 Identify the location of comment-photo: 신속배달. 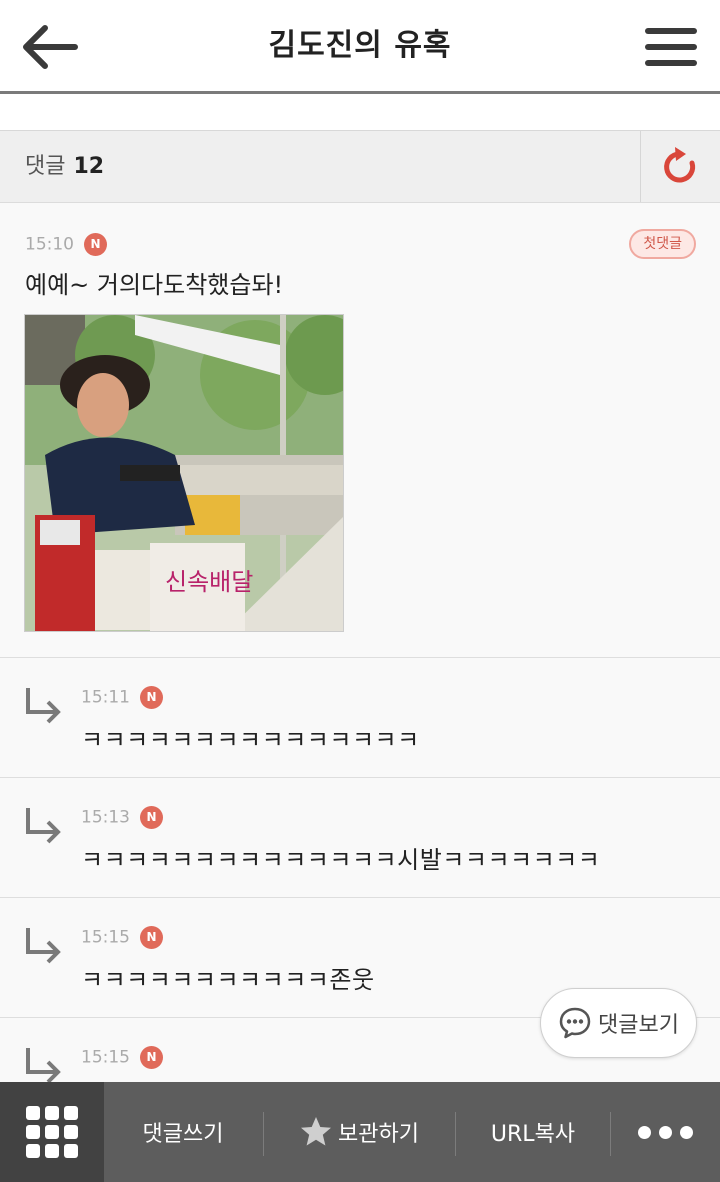
(184, 473).